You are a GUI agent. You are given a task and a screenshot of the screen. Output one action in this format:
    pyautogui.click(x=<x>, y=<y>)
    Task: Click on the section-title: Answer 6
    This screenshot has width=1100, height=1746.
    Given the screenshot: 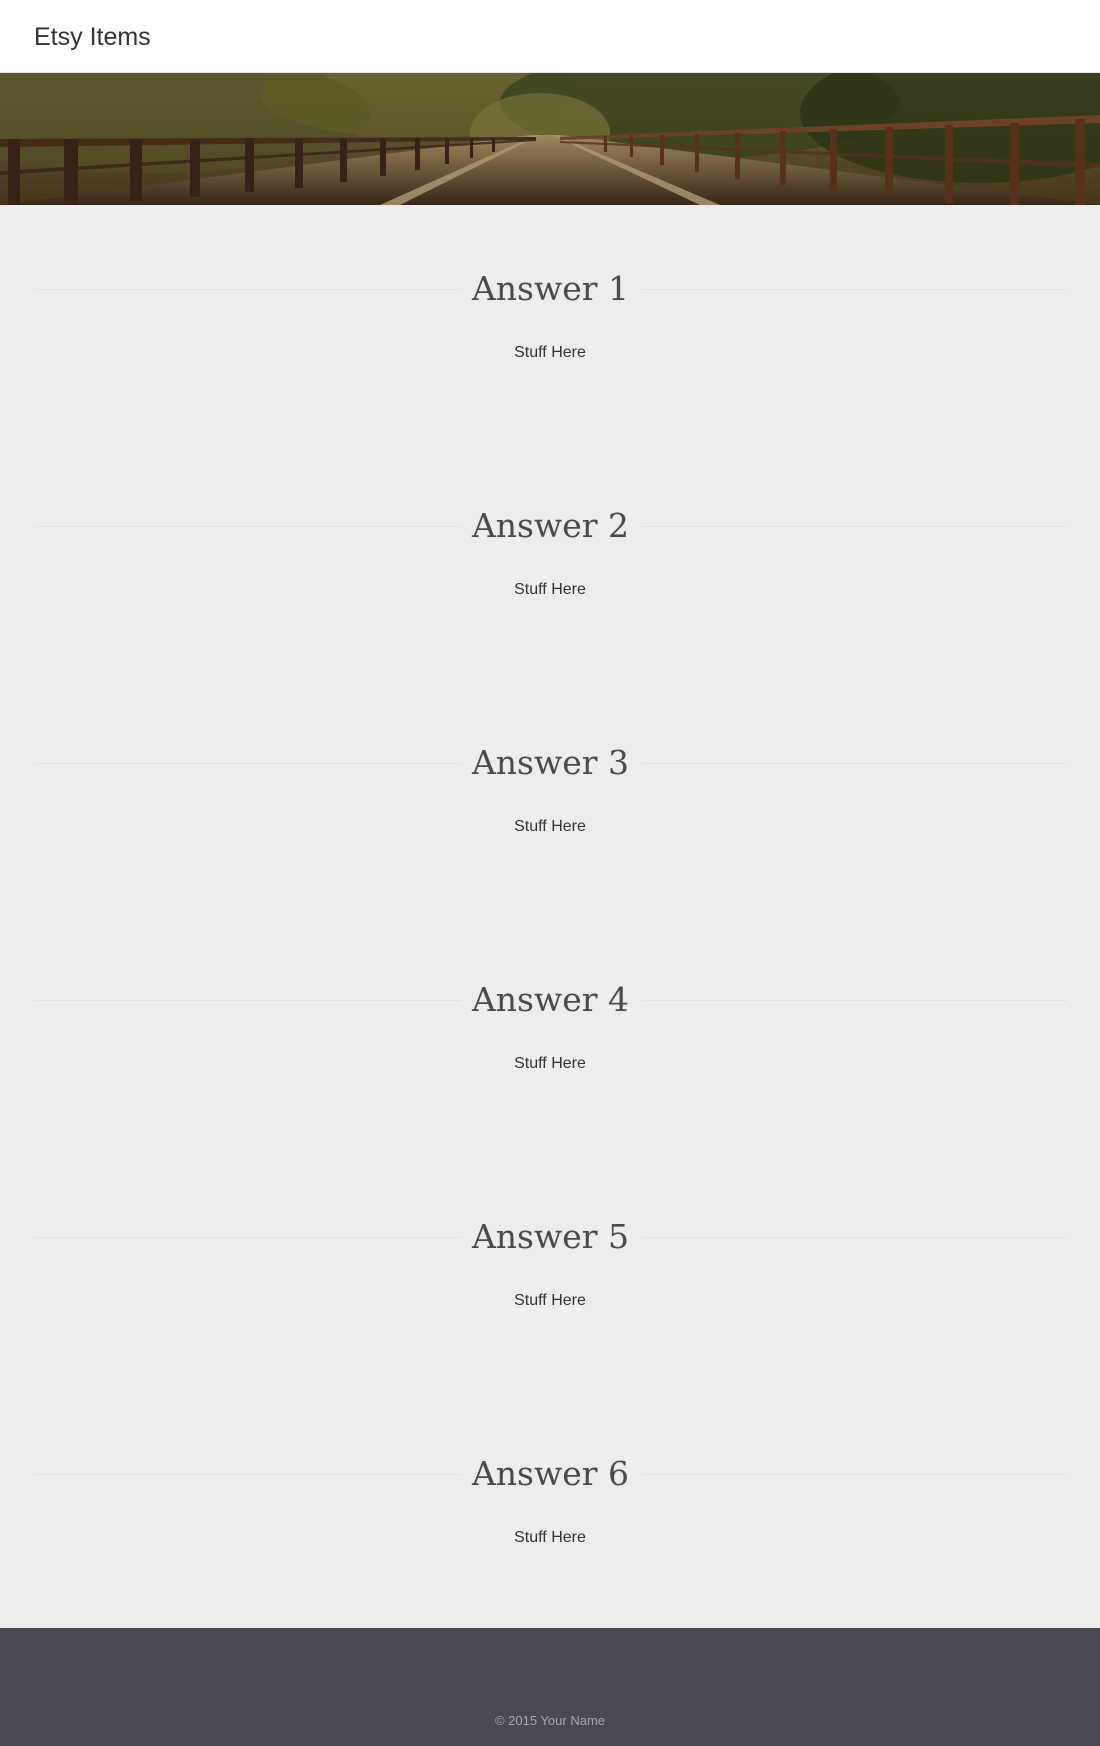 What is the action you would take?
    pyautogui.click(x=550, y=1474)
    